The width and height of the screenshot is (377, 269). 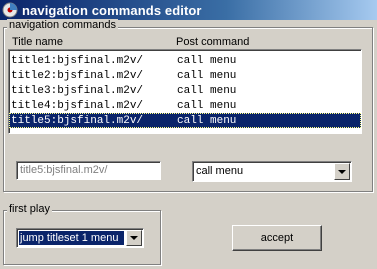 I want to click on title-bar: navigation commands editor, so click(x=188, y=10).